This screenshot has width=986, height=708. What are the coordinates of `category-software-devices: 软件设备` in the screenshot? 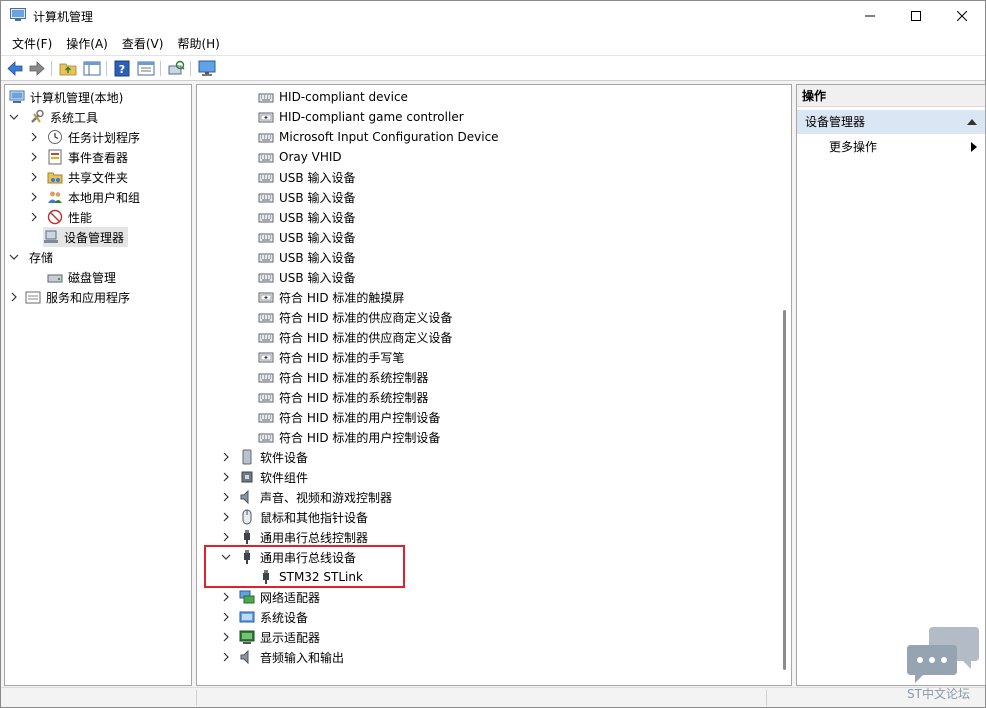 It's located at (264, 457).